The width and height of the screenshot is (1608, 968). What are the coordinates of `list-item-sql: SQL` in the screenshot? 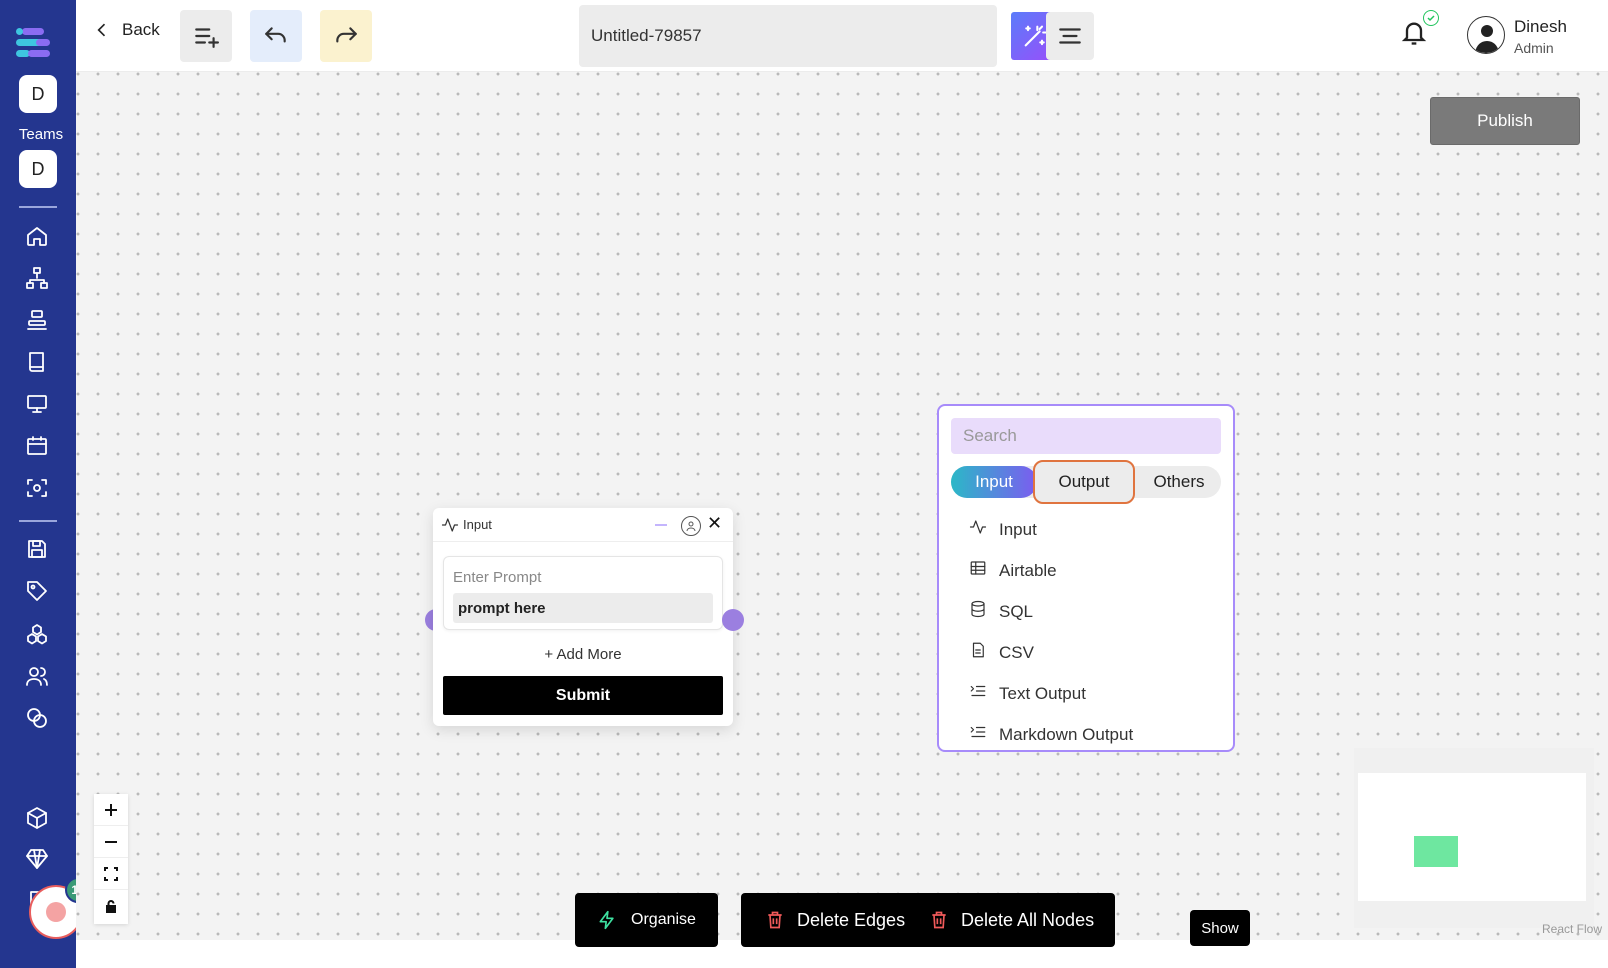 It's located at (1001, 611).